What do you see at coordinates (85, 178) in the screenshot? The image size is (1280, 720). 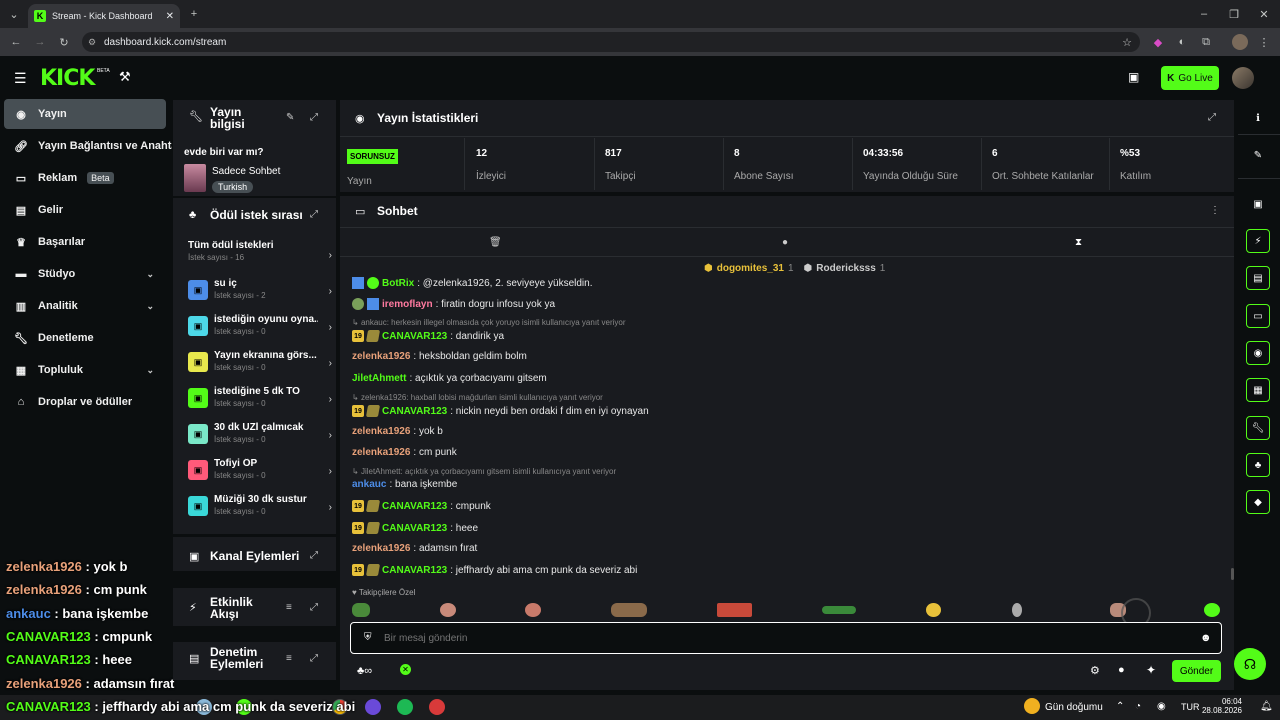 I see `sidebar-item-ads: ▭ Reklam Beta` at bounding box center [85, 178].